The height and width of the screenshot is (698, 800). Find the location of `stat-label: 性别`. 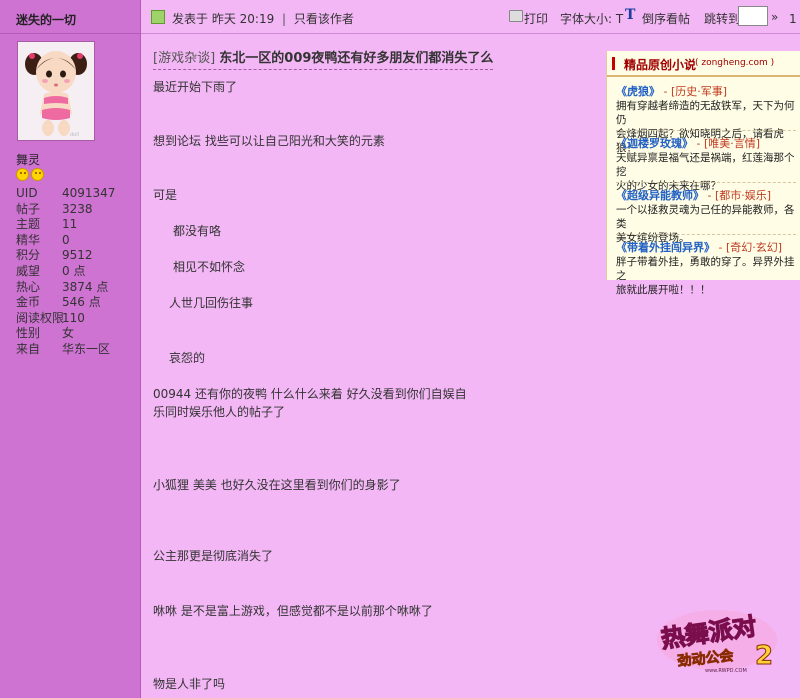

stat-label: 性别 is located at coordinates (28, 333).